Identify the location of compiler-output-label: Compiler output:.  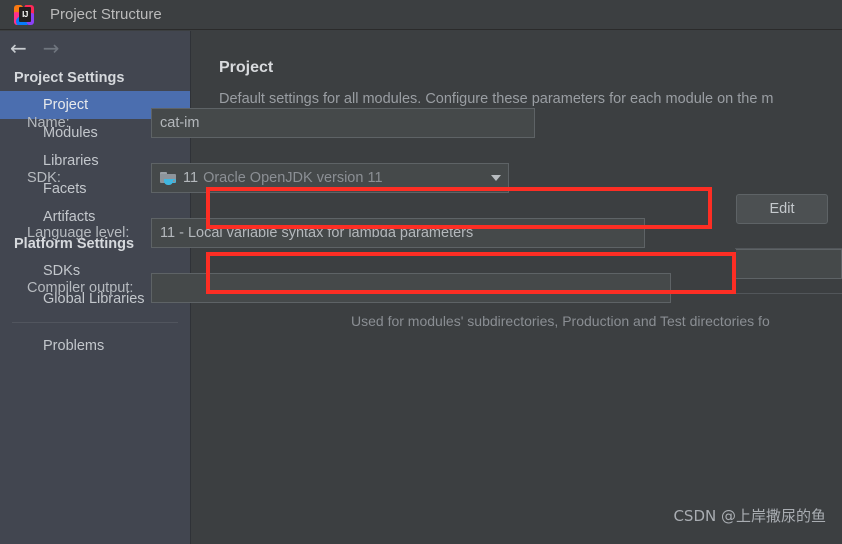
(80, 288).